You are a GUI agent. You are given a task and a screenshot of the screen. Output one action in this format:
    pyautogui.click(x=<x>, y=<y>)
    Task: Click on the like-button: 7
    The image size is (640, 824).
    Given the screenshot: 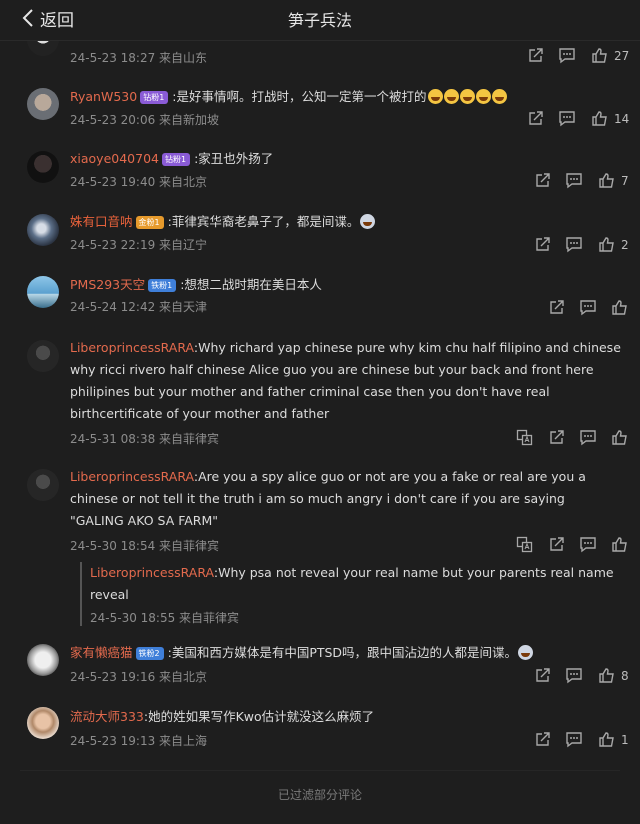 What is the action you would take?
    pyautogui.click(x=613, y=180)
    